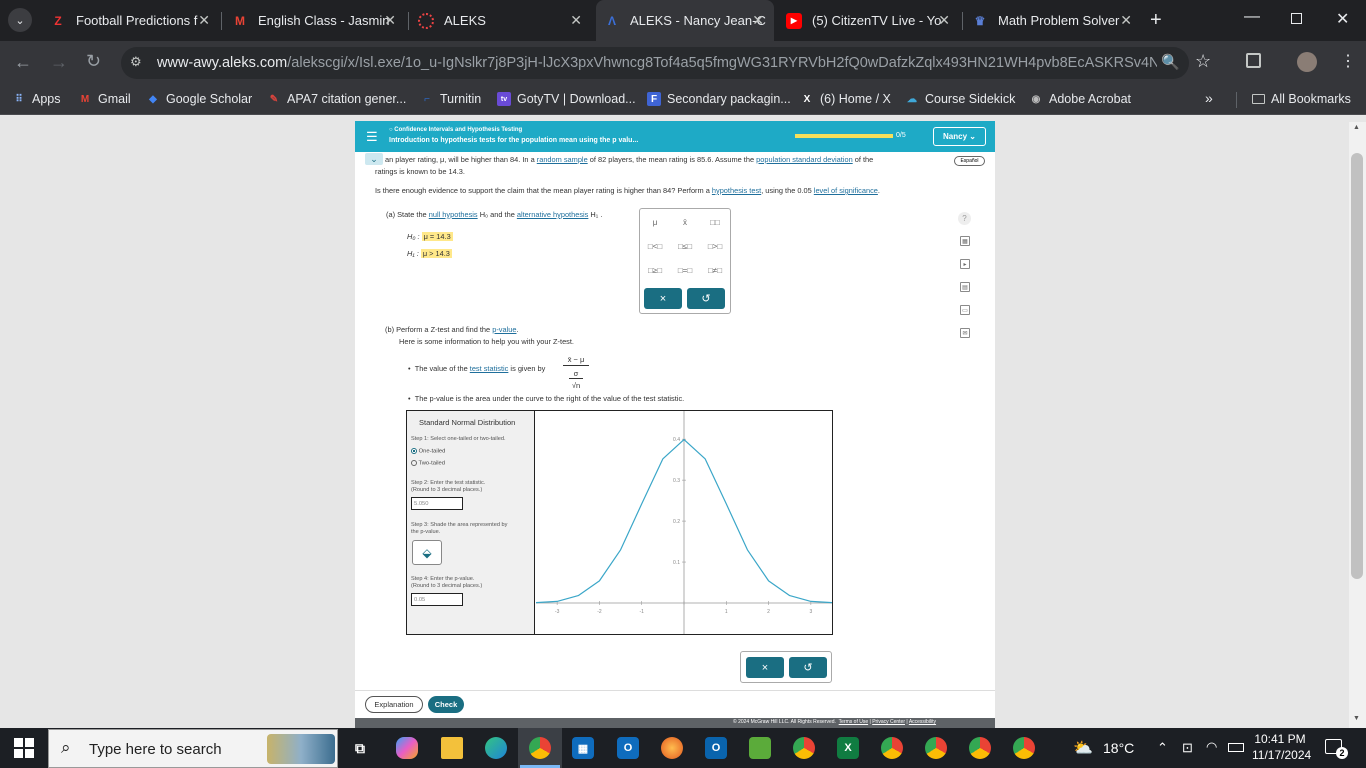 This screenshot has height=768, width=1366. Describe the element at coordinates (853, 722) in the screenshot. I see `terms-link: Terms of Use` at that location.